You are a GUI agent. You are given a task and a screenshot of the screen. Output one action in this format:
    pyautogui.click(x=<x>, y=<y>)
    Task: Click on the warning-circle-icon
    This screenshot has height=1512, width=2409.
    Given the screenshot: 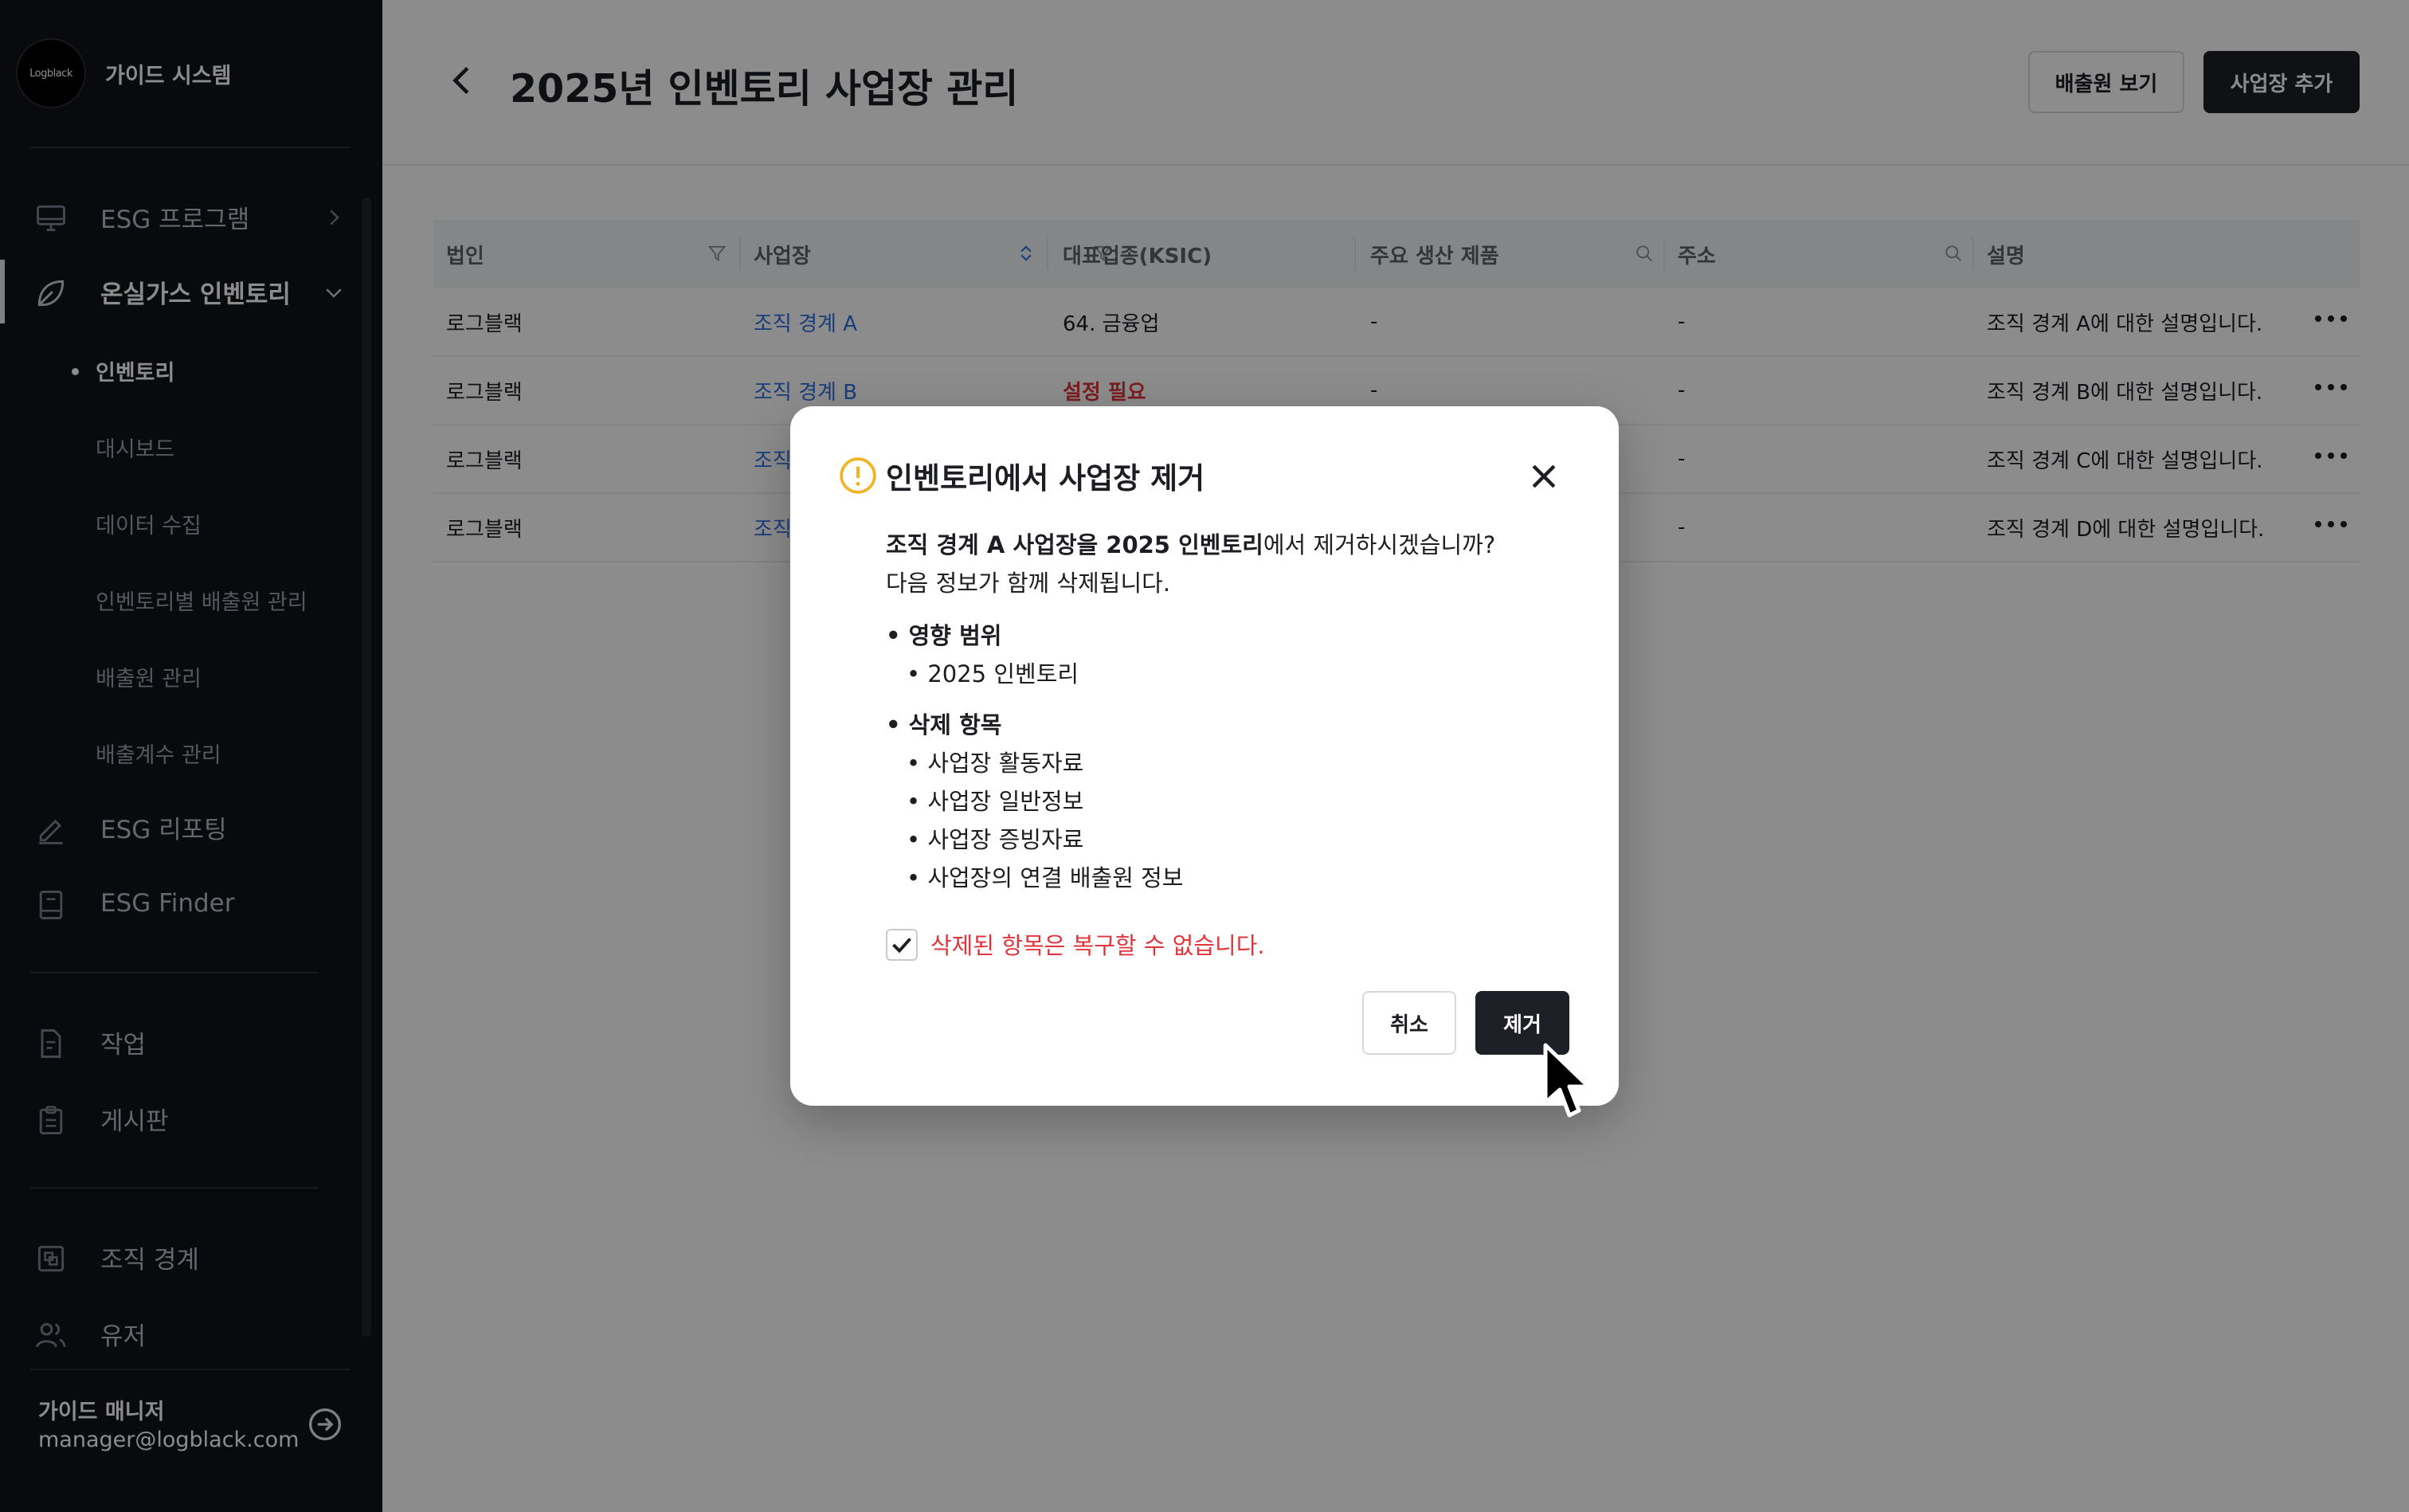 What is the action you would take?
    pyautogui.click(x=858, y=475)
    